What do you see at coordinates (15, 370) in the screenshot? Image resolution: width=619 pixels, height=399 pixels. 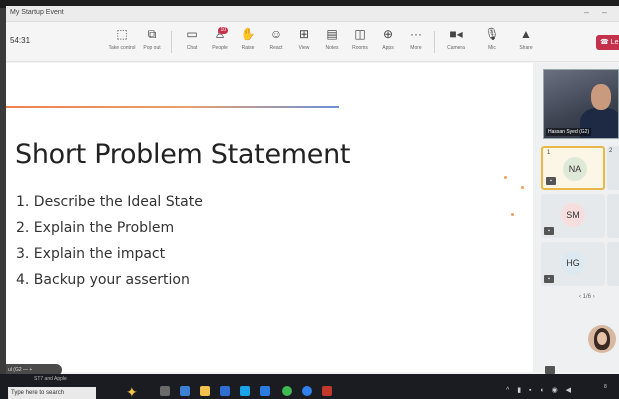 I see `presenter-label-text: ul (G2` at bounding box center [15, 370].